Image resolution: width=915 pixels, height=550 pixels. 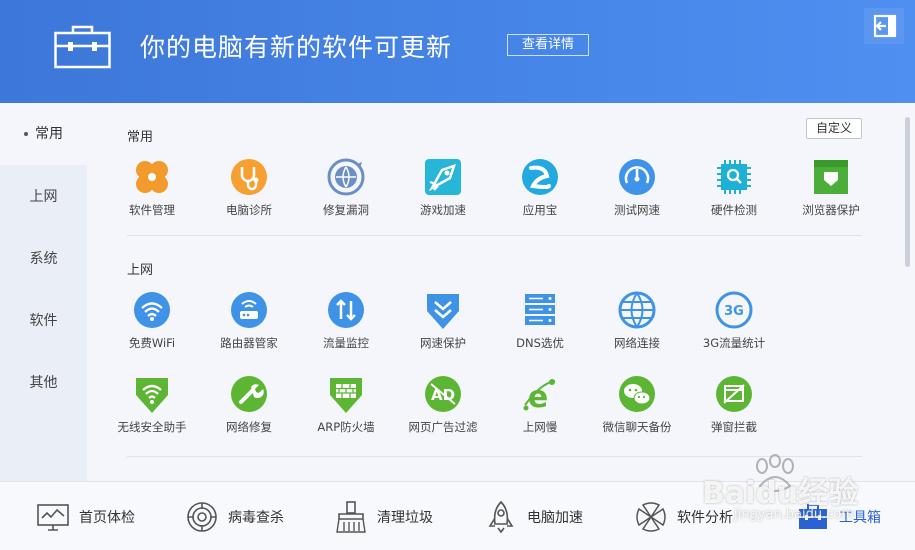 I want to click on nav-speedup: 电脑加速, so click(x=533, y=516).